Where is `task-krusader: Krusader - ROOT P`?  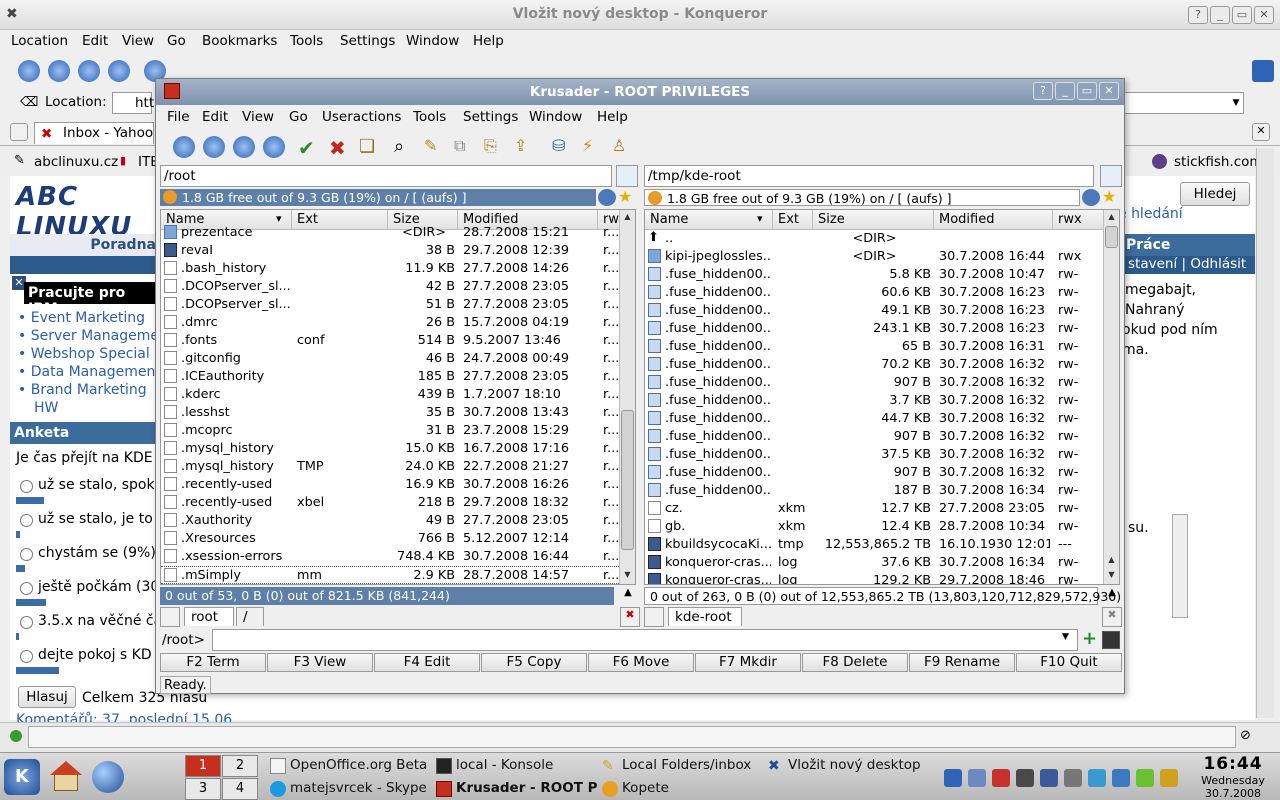
task-krusader: Krusader - ROOT P is located at coordinates (518, 789).